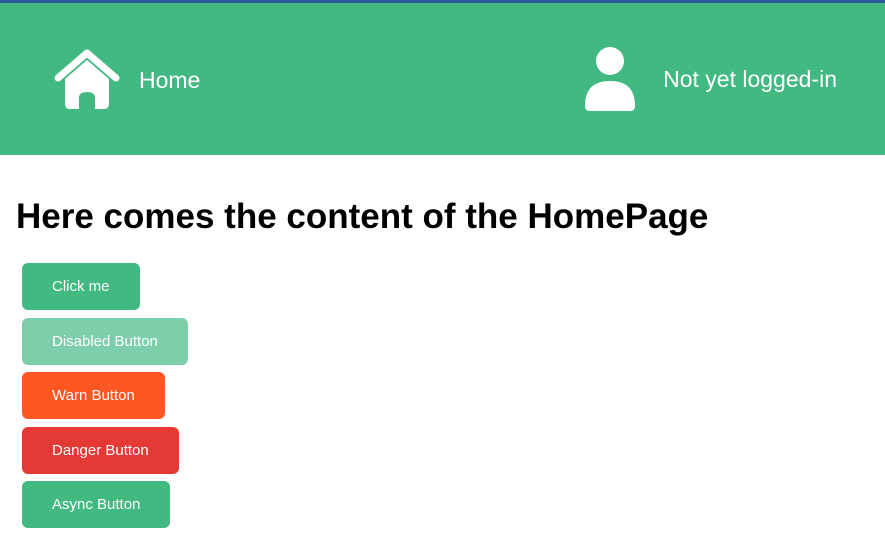 The width and height of the screenshot is (885, 553). What do you see at coordinates (610, 79) in the screenshot?
I see `user-icon` at bounding box center [610, 79].